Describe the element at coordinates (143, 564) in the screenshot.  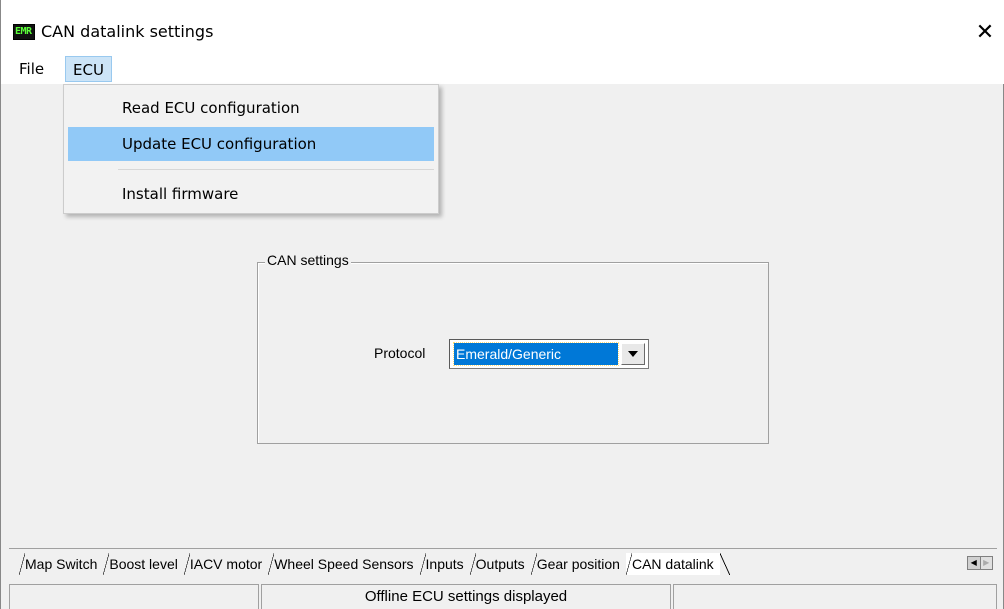
I see `tab-boost-level: Boost level` at that location.